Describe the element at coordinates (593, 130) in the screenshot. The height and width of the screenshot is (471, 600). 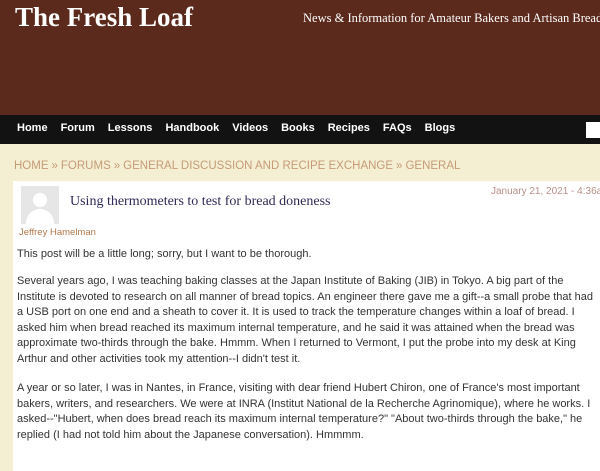
I see `search-input` at that location.